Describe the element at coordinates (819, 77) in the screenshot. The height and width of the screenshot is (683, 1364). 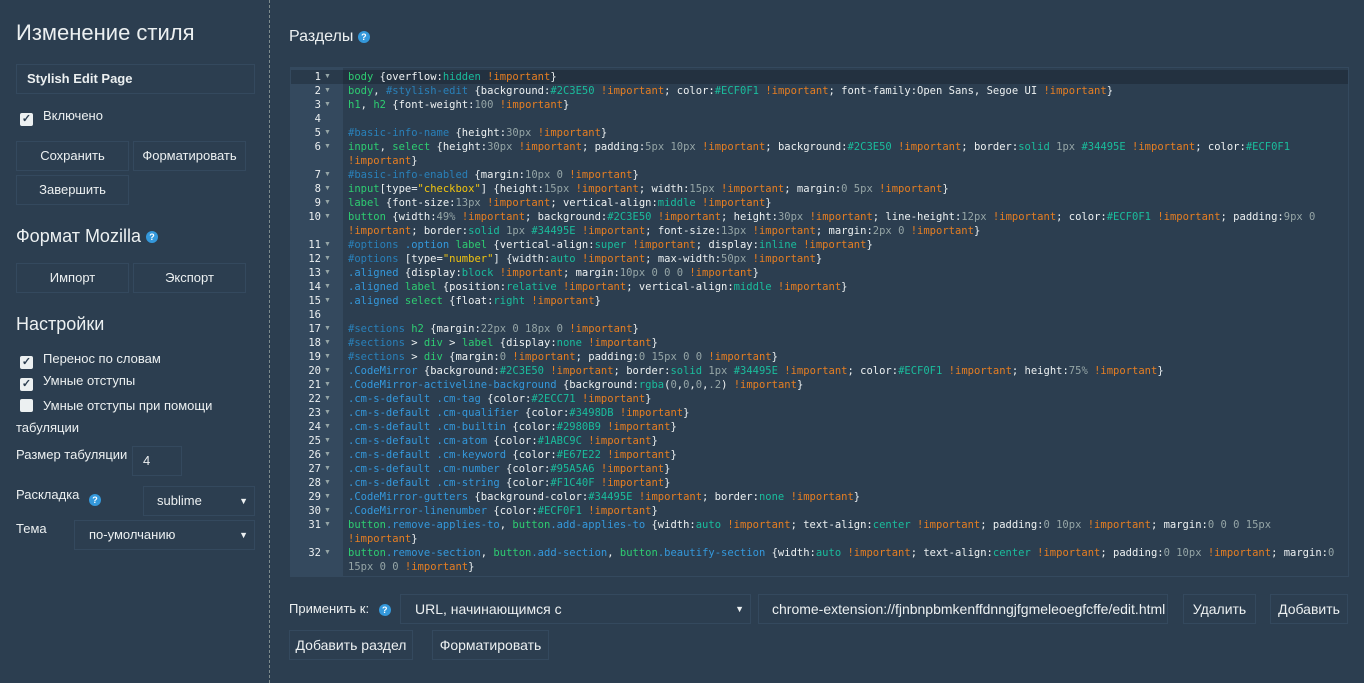
I see `code-line: 1▼body {overflow:hidden !important}` at that location.